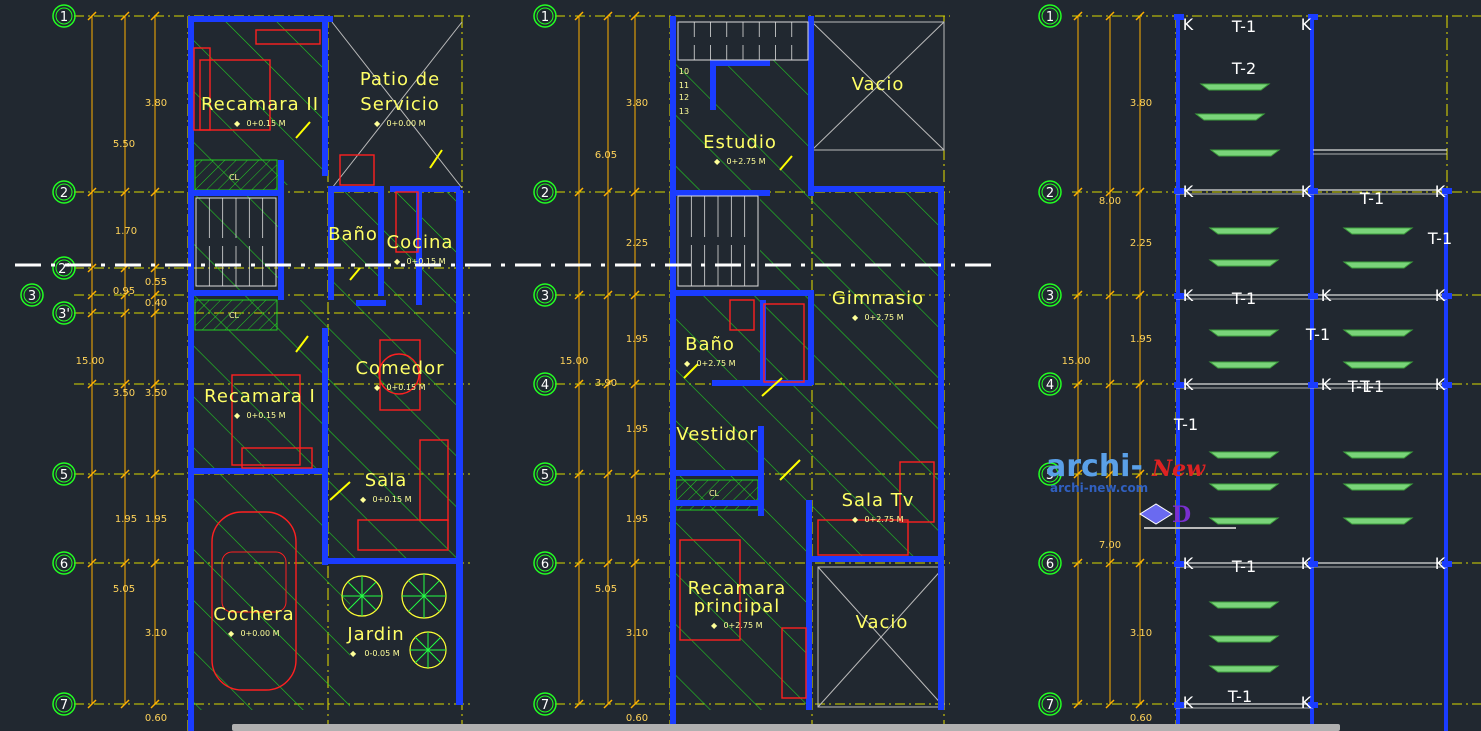 The height and width of the screenshot is (731, 1481). What do you see at coordinates (710, 344) in the screenshot?
I see `room-name: Baño` at bounding box center [710, 344].